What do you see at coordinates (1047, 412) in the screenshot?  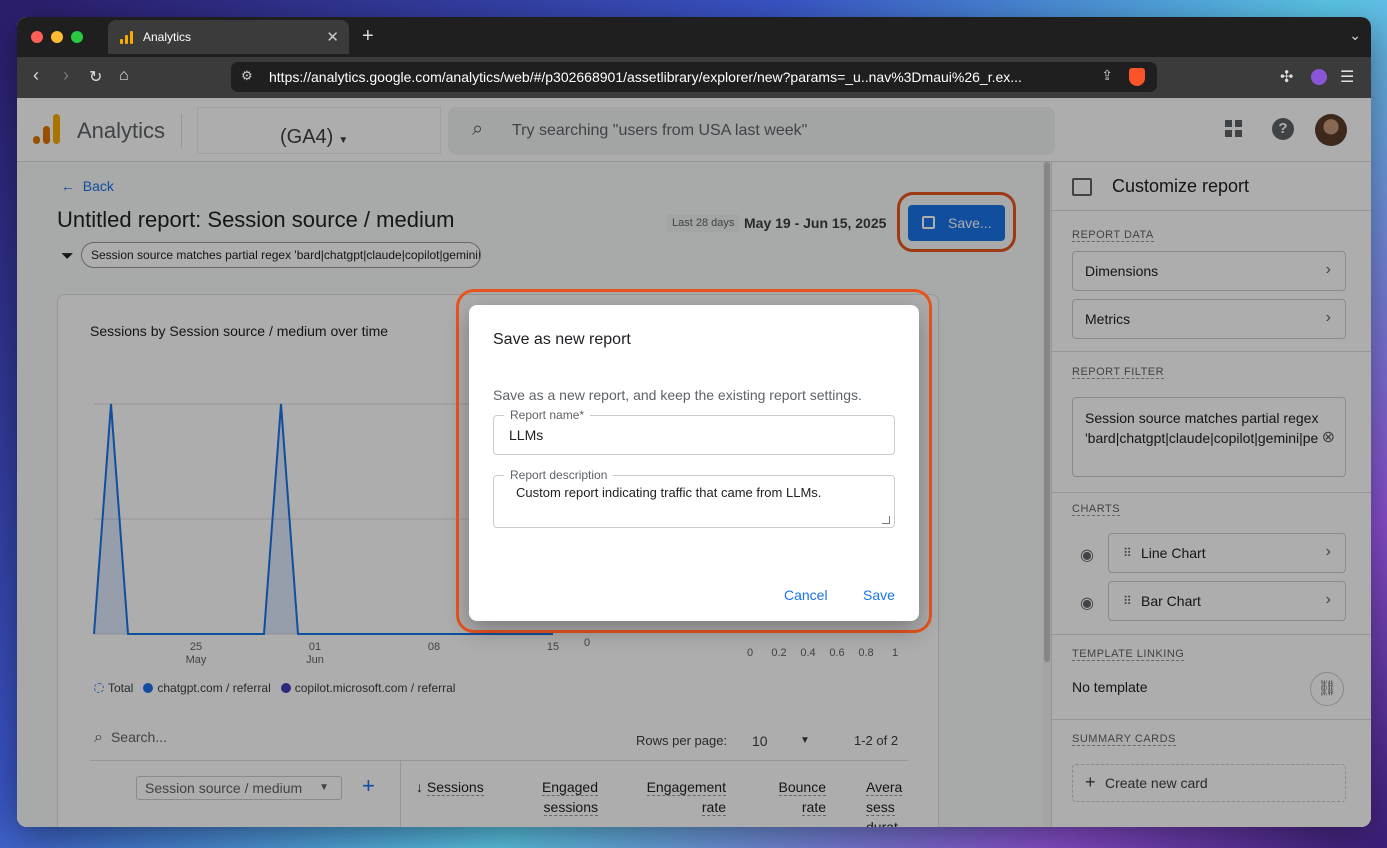 I see `main-scrollbar-thumb` at bounding box center [1047, 412].